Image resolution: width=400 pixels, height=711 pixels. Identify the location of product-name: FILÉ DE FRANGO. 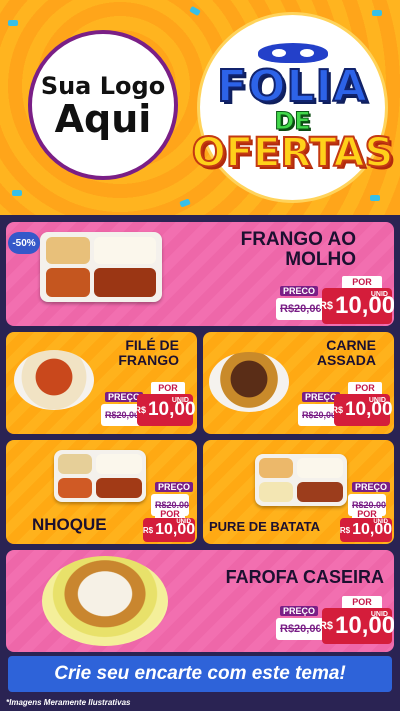
(148, 352).